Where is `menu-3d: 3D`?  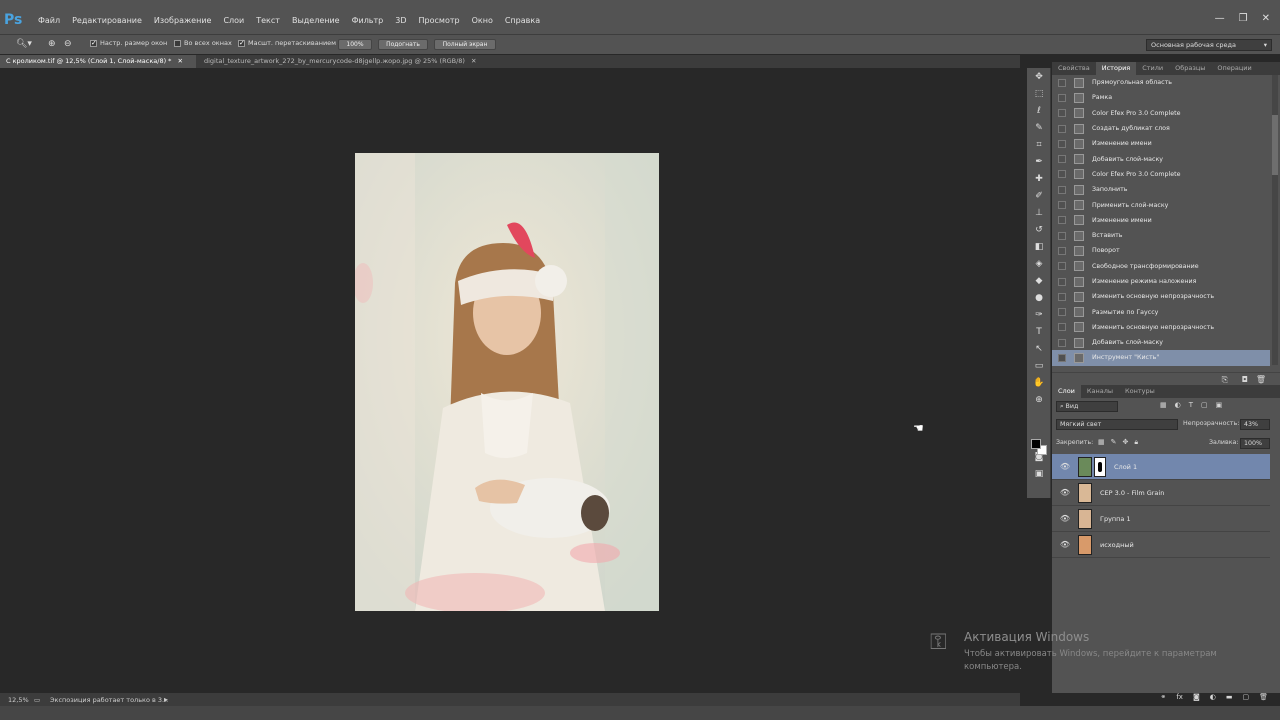
menu-3d: 3D is located at coordinates (400, 20).